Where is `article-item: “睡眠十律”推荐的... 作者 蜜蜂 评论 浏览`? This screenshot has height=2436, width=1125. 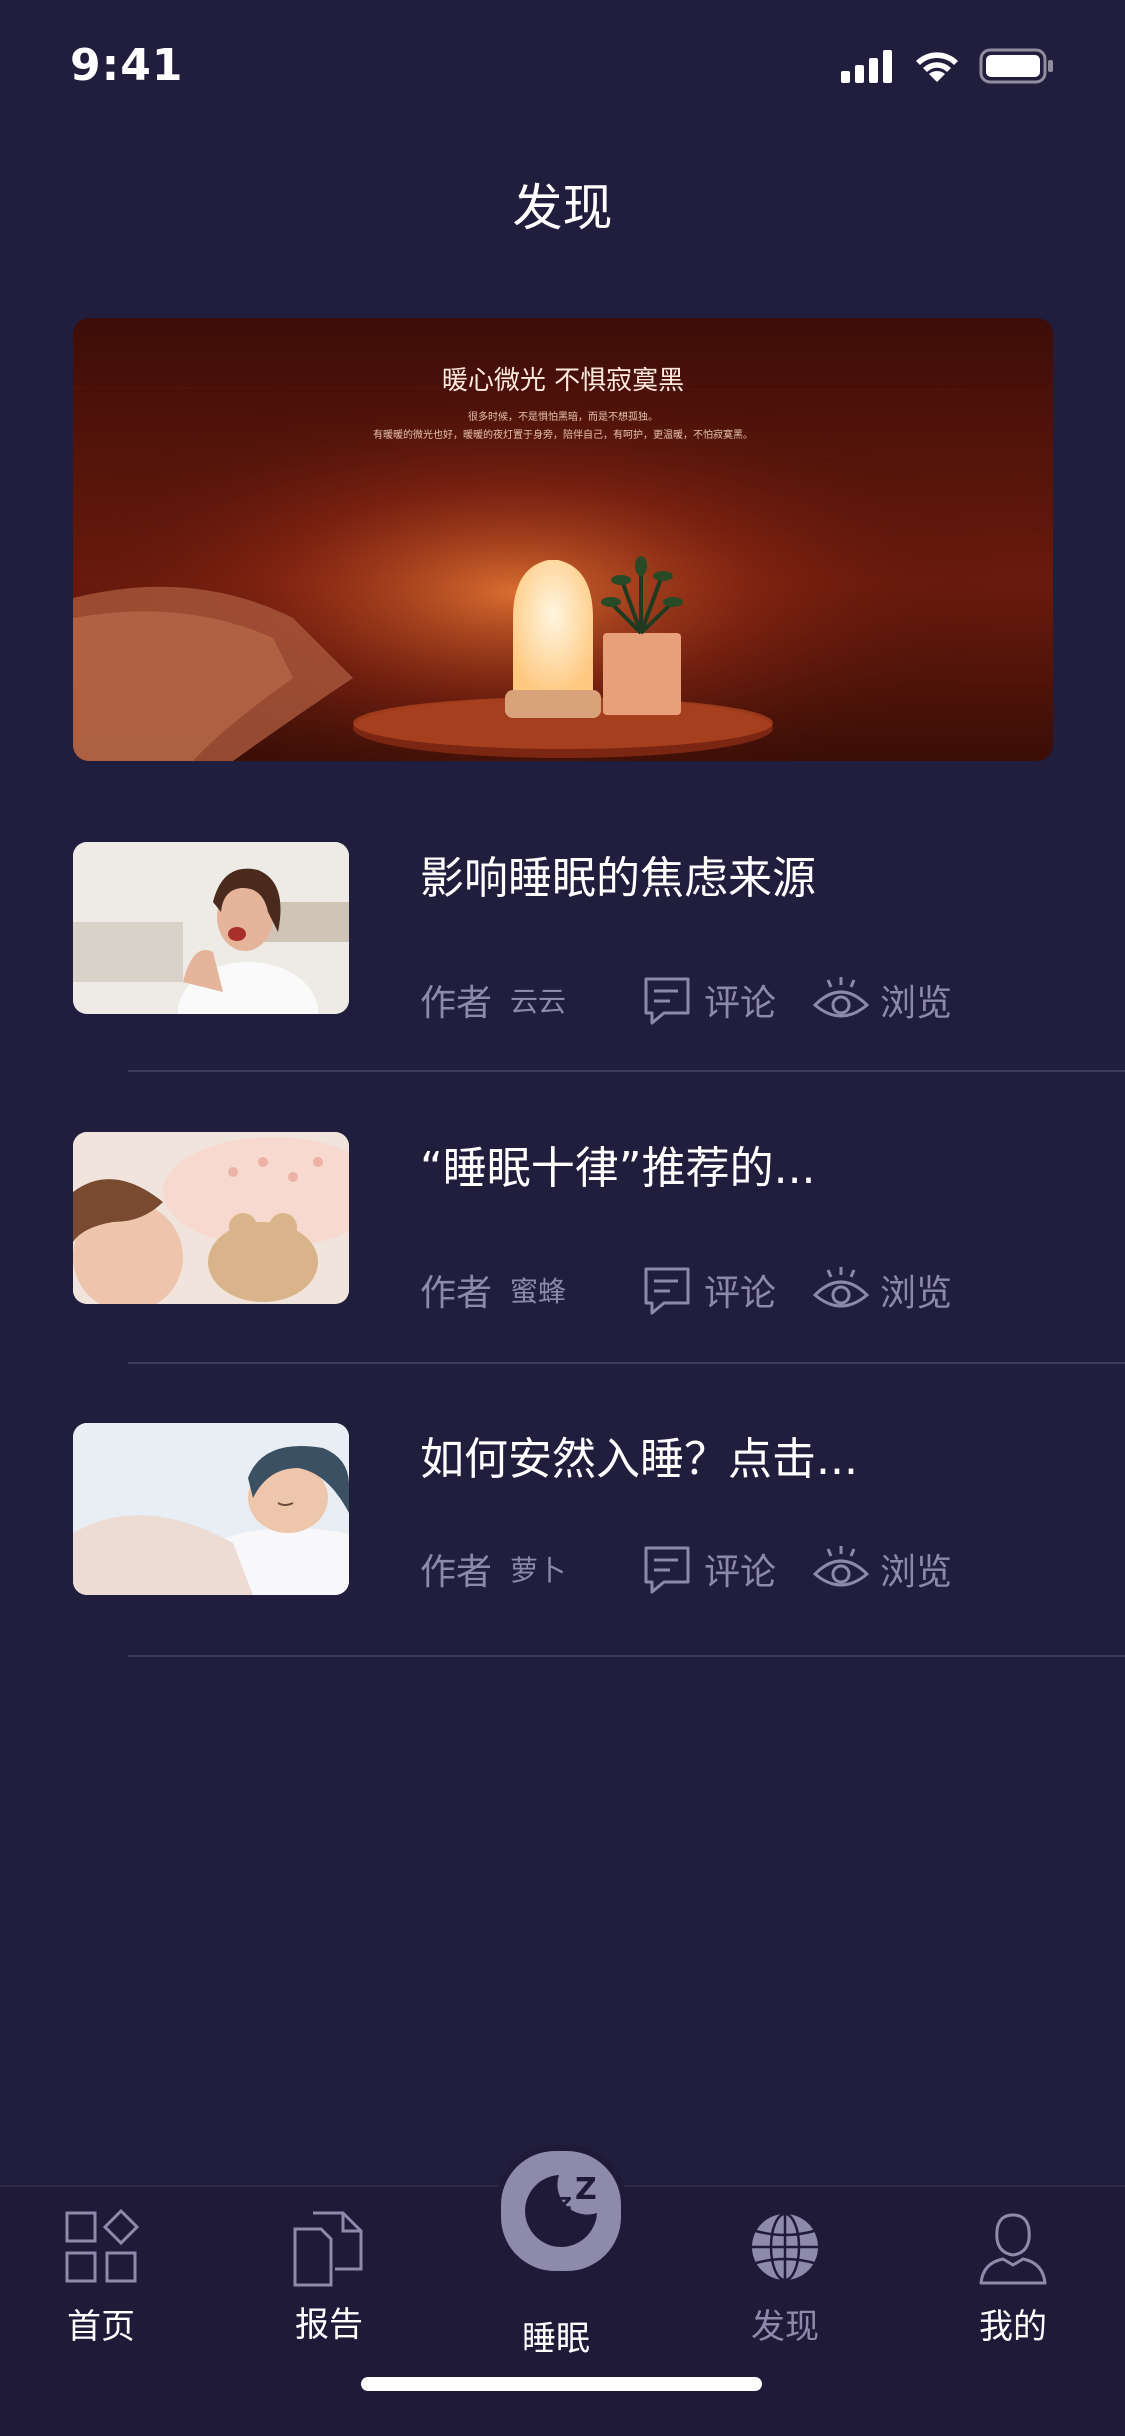
article-item: “睡眠十律”推荐的... 作者 蜜蜂 评论 浏览 is located at coordinates (562, 1277).